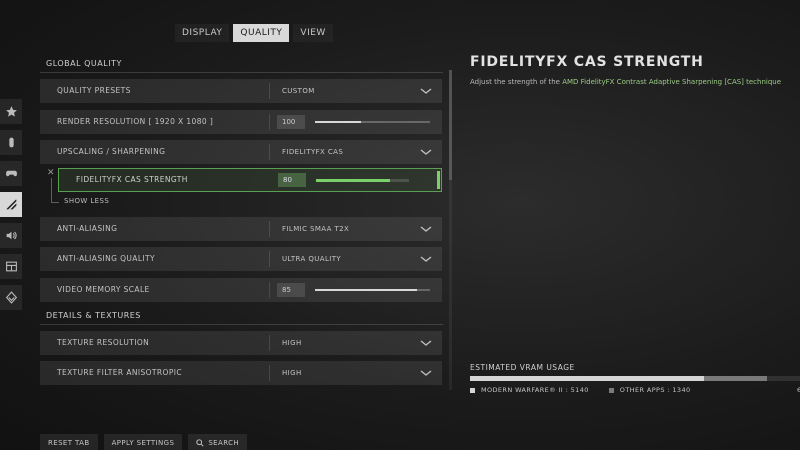 The image size is (800, 450). What do you see at coordinates (94, 90) in the screenshot?
I see `quality-presets-label: QUALITY PRESETS` at bounding box center [94, 90].